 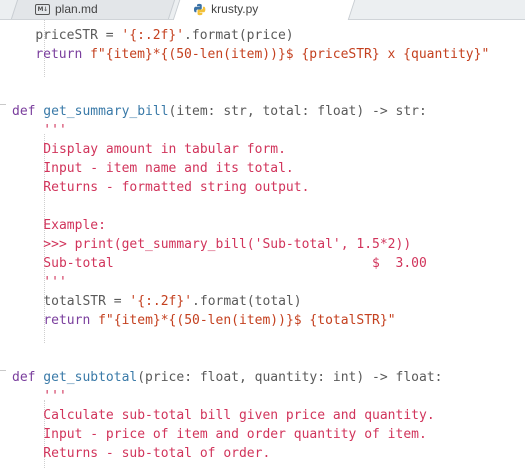 I want to click on tab-bar: M↓ plan.md krusty.py, so click(x=262, y=10).